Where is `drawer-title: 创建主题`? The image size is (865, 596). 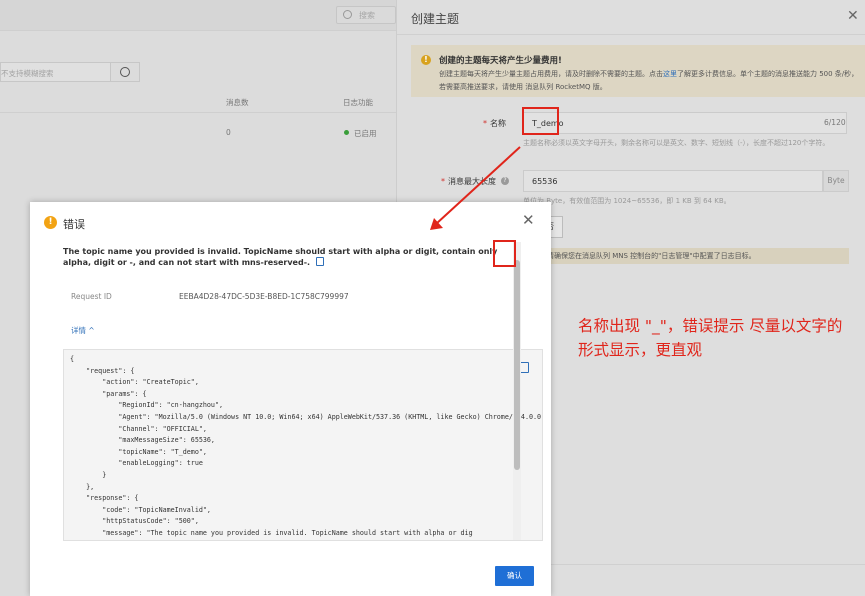
drawer-title: 创建主题 is located at coordinates (435, 19).